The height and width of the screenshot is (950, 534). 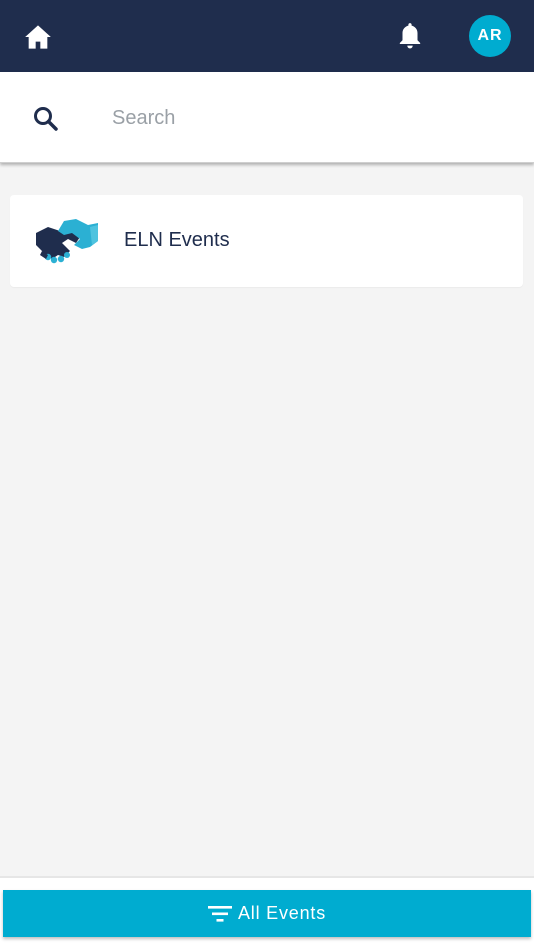 I want to click on bell-icon, so click(x=410, y=36).